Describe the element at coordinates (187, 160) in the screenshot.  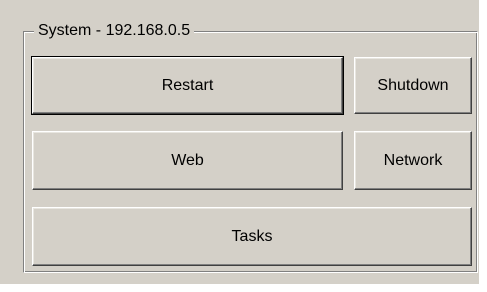
I see `web-button: Web` at that location.